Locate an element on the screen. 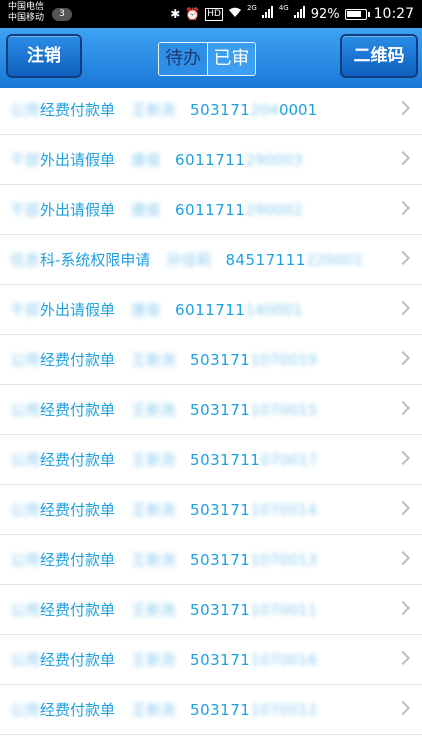 This screenshot has width=422, height=750. list-item: 公用 经费付款单 王新尧 503171 1070014 is located at coordinates (211, 510).